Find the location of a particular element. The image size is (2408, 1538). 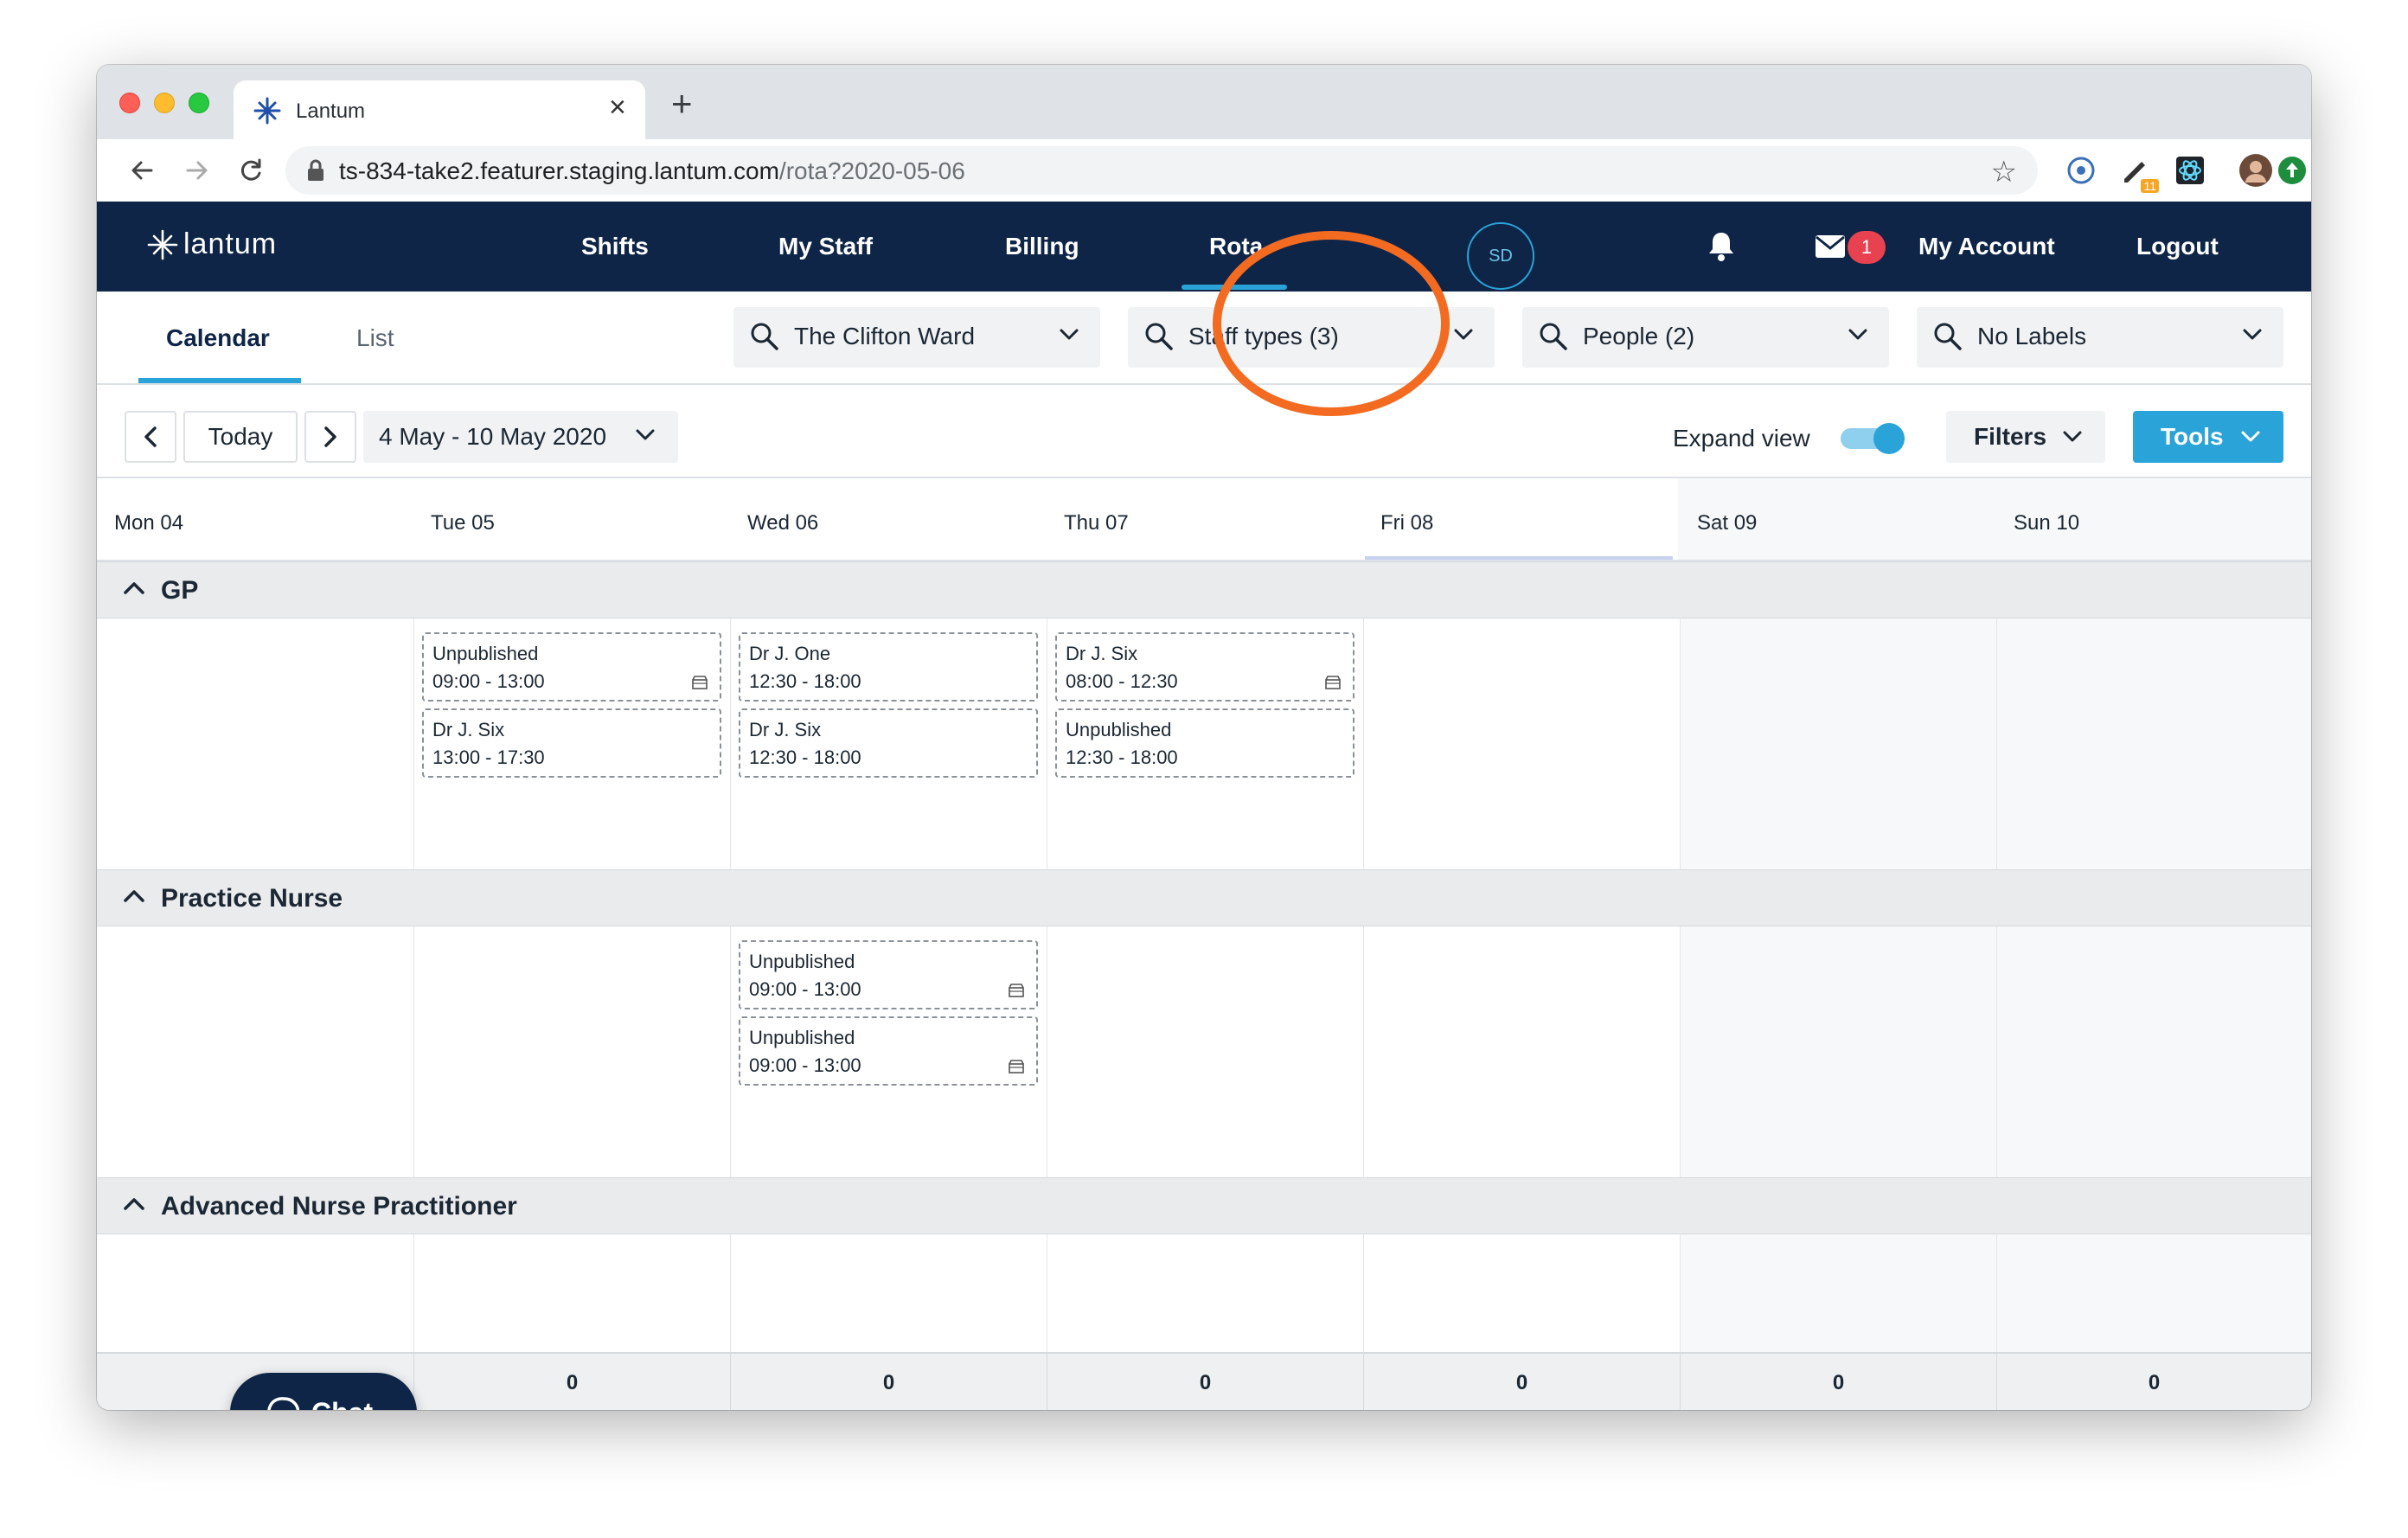

shift-time: 12:30 - 18:00 is located at coordinates (805, 757).